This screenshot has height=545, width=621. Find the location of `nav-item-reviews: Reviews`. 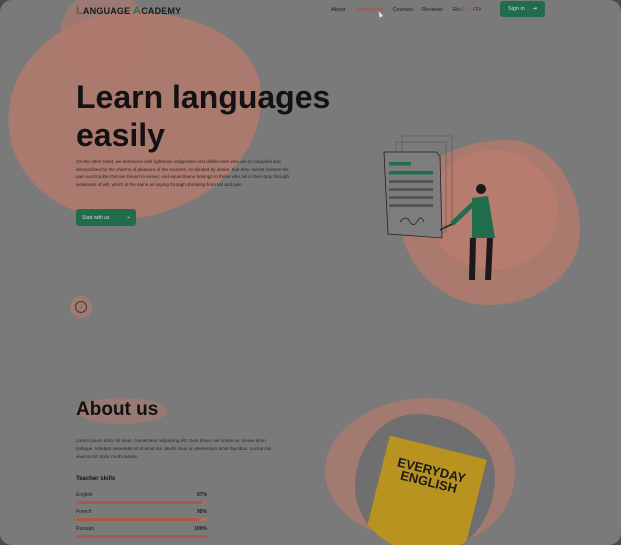

nav-item-reviews: Reviews is located at coordinates (432, 10).